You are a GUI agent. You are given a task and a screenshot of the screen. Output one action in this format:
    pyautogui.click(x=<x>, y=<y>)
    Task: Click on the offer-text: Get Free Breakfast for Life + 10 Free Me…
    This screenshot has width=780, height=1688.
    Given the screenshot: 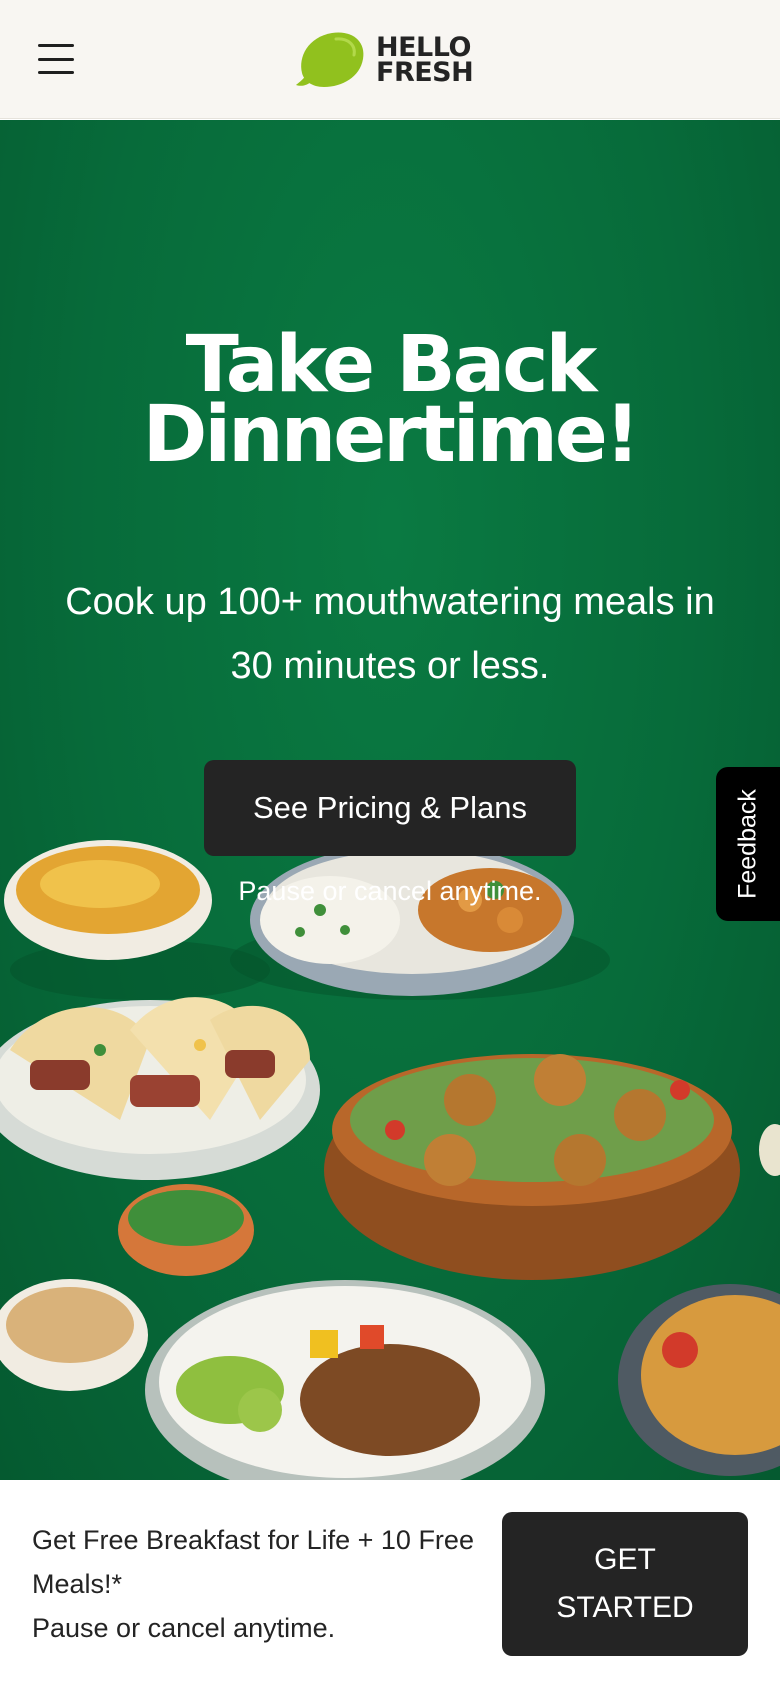 What is the action you would take?
    pyautogui.click(x=262, y=1584)
    